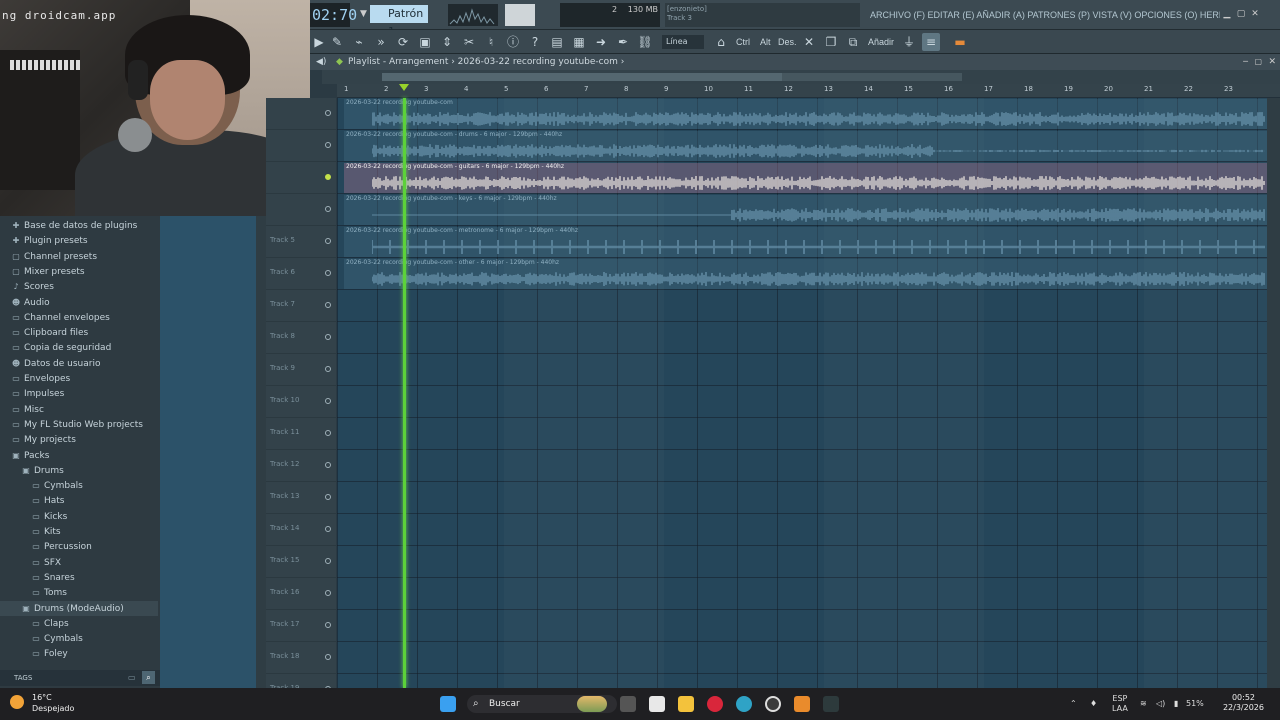  What do you see at coordinates (79, 439) in the screenshot?
I see `browser-item: ▭ My projects` at bounding box center [79, 439].